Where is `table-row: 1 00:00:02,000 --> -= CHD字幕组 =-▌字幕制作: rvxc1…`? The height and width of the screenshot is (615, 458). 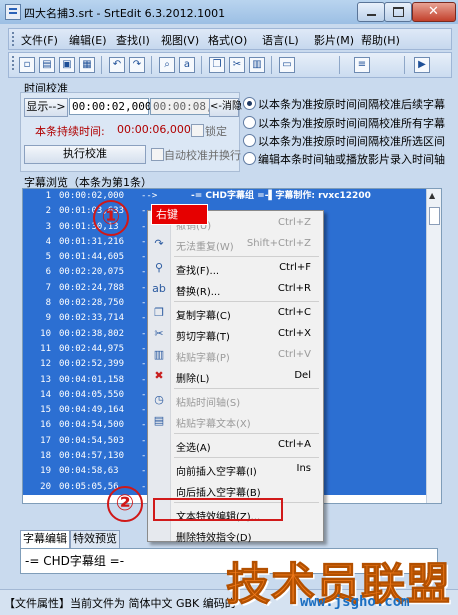
table-row: 1 00:00:02,000 --> -= CHD字幕组 =-▌字幕制作: rvxc1… is located at coordinates (225, 197).